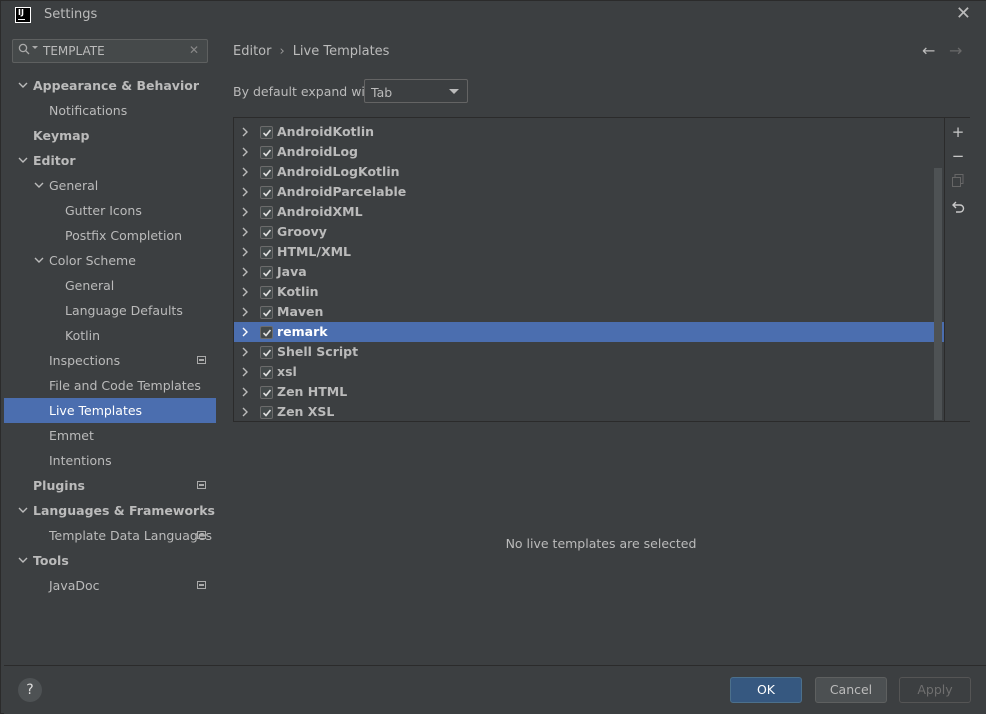  I want to click on template-group-row: Zen XSL, so click(589, 412).